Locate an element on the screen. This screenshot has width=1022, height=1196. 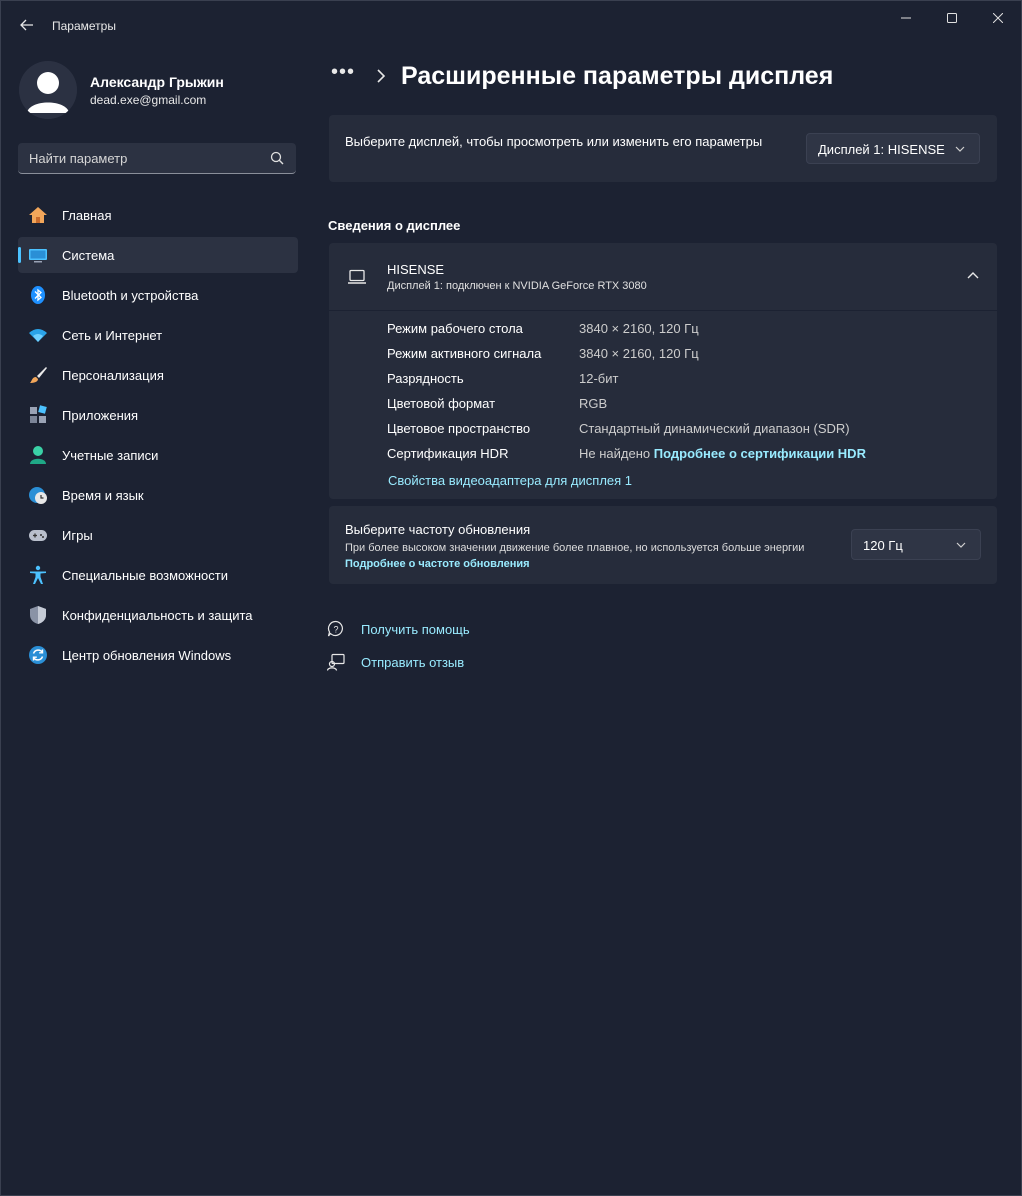
minimize-button is located at coordinates (906, 18).